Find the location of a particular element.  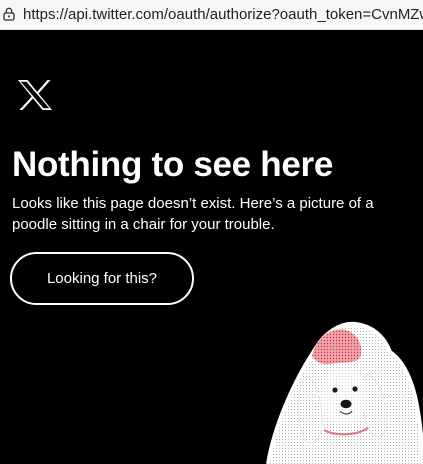

lock-icon is located at coordinates (9, 14).